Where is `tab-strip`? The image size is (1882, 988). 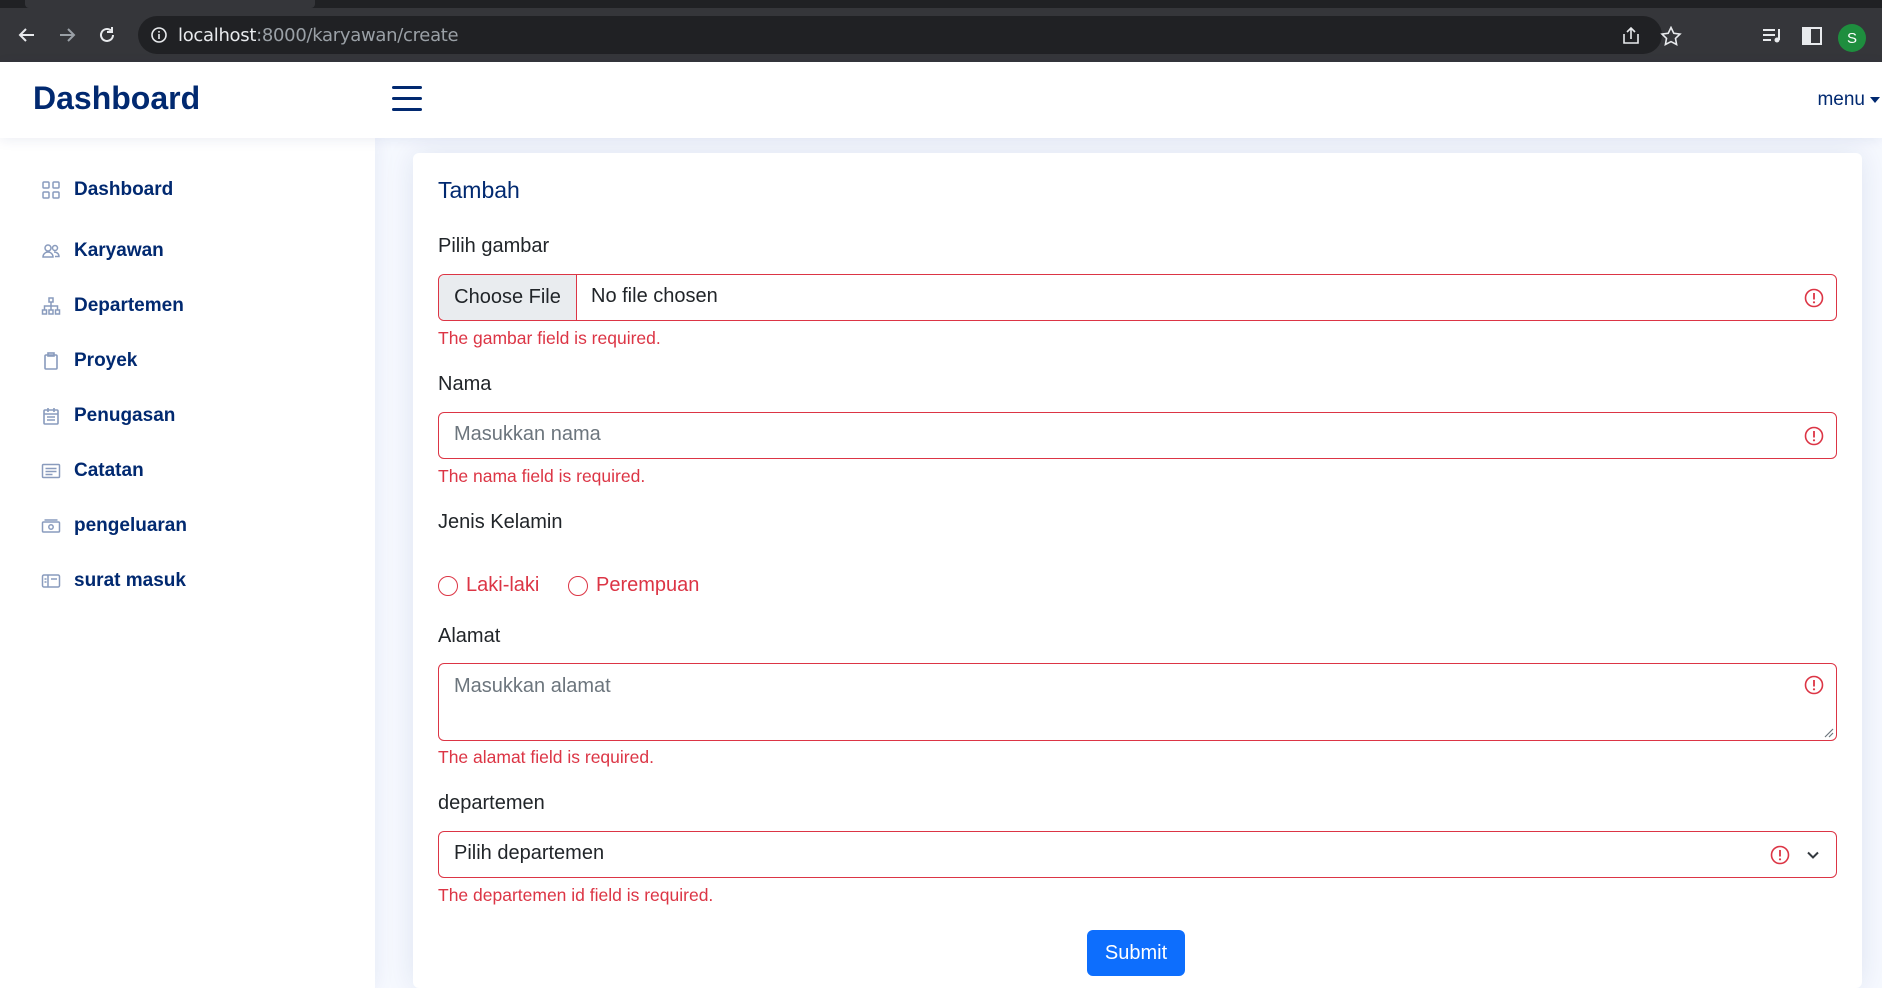
tab-strip is located at coordinates (941, 4).